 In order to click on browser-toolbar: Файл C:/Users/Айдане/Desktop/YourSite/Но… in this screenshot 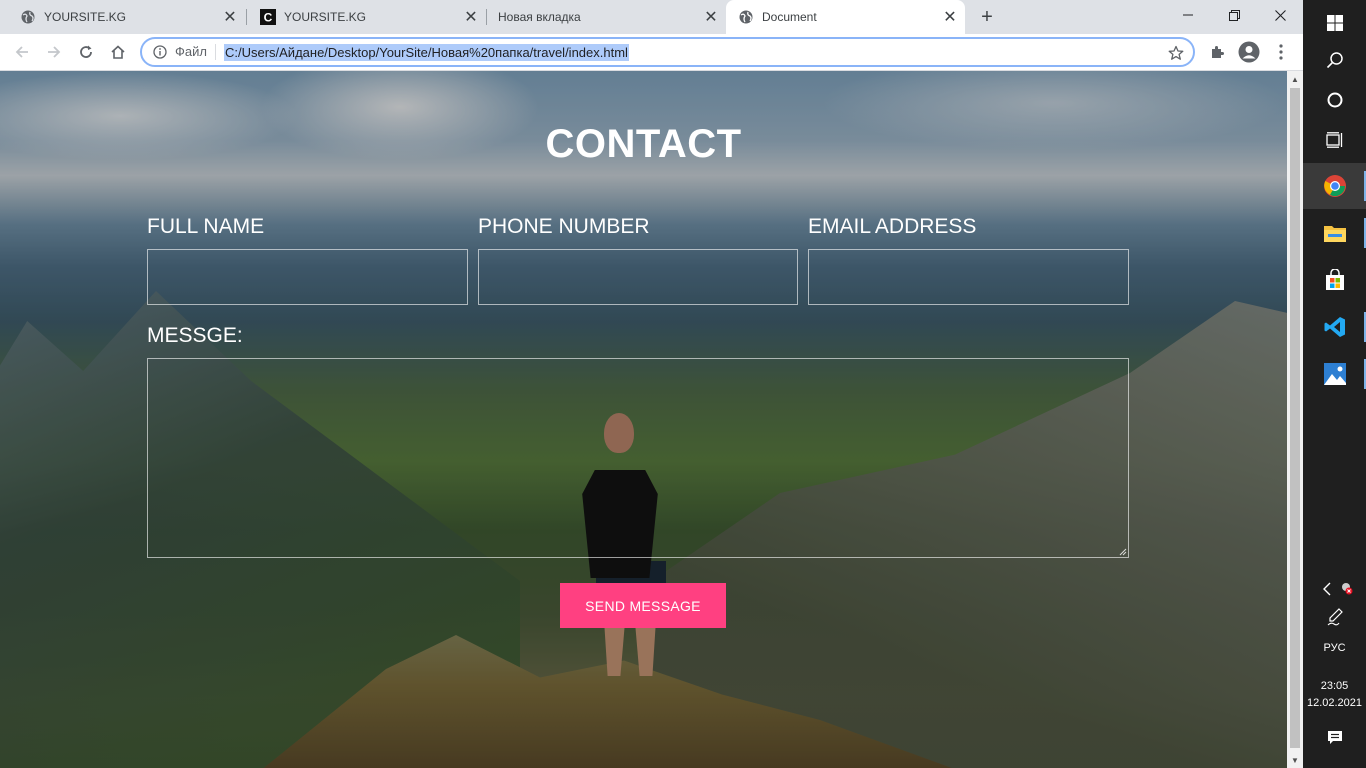, I will do `click(651, 52)`.